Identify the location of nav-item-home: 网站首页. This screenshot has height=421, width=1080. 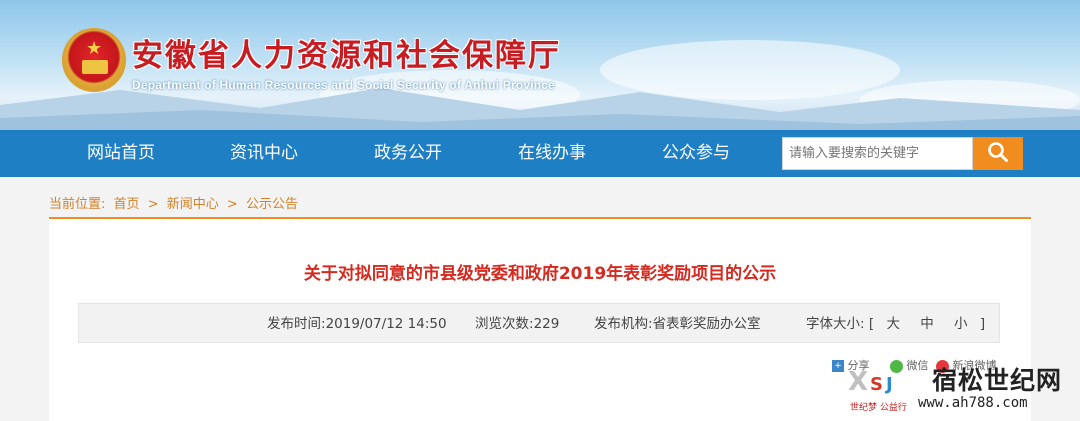
(121, 153).